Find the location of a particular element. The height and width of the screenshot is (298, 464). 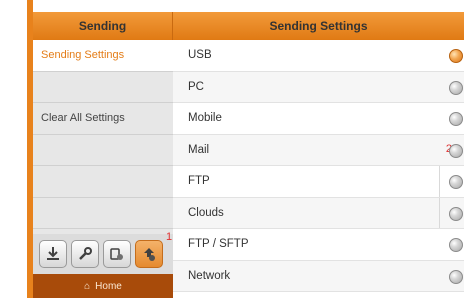

outer-frame is located at coordinates (13, 149).